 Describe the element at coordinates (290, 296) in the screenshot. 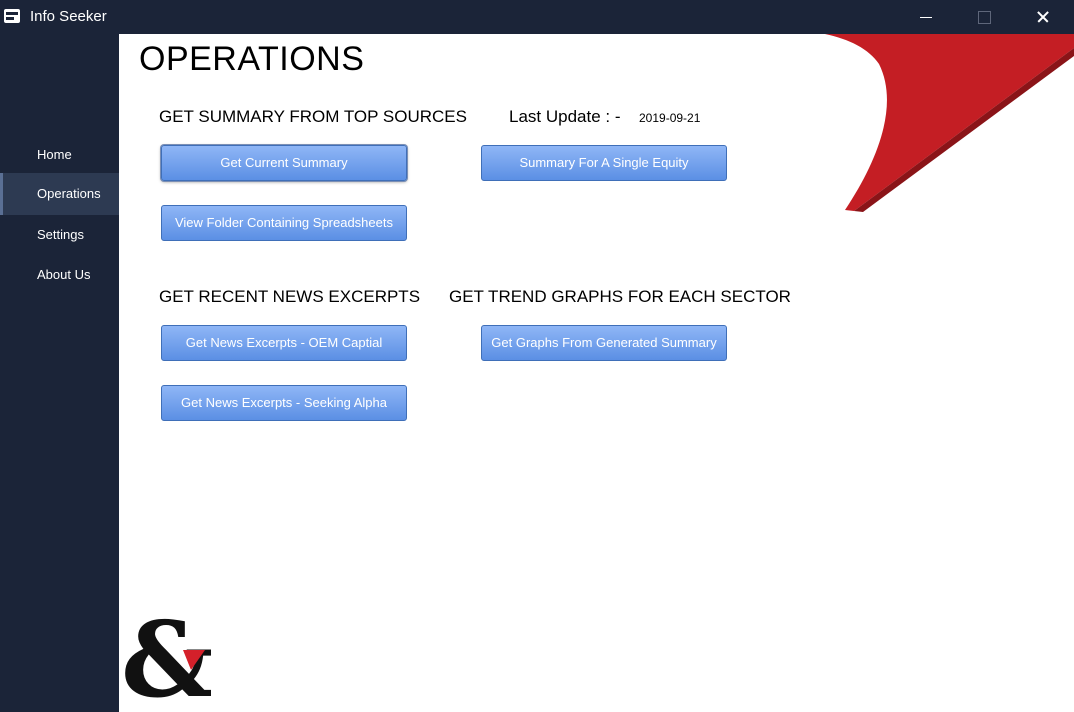

I see `news-section-heading: GET RECENT NEWS EXCERPTS` at that location.